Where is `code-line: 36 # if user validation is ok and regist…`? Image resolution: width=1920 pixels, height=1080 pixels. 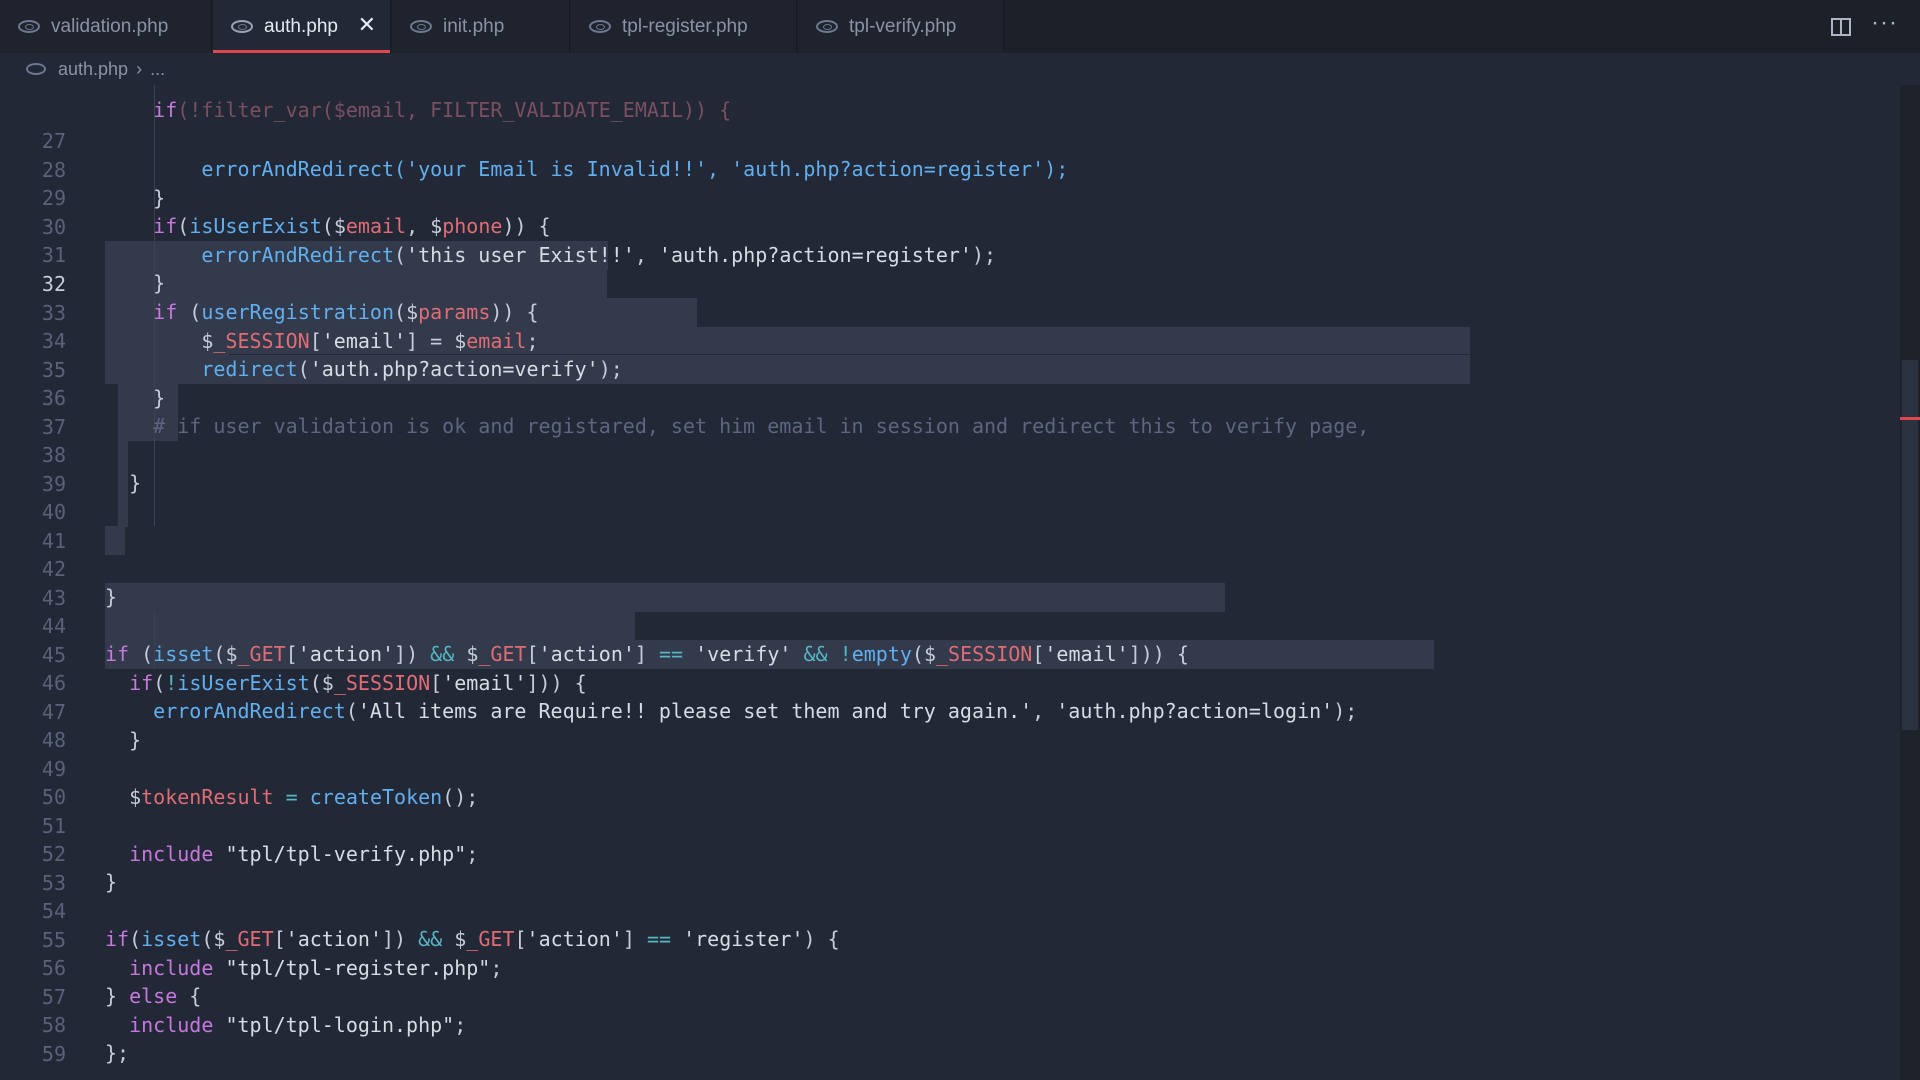 code-line: 36 # if user validation is ok and regist… is located at coordinates (940, 397).